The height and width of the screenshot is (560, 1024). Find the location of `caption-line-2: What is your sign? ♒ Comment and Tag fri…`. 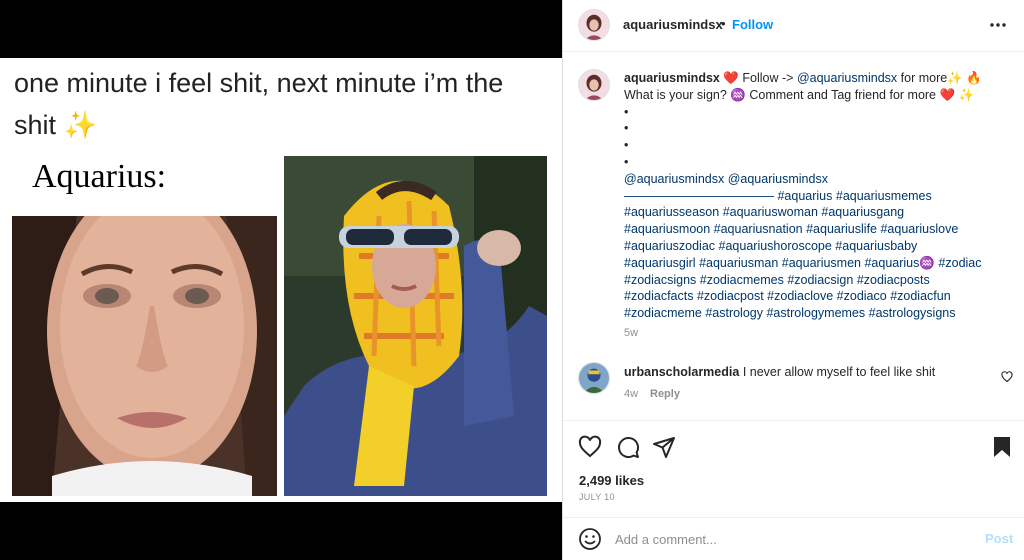

caption-line-2: What is your sign? ♒ Comment and Tag fri… is located at coordinates (814, 95).